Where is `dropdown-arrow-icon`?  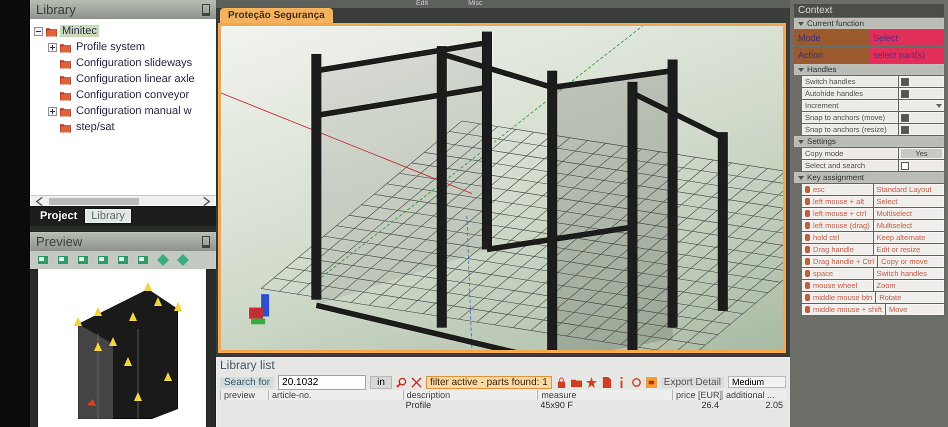
dropdown-arrow-icon is located at coordinates (939, 106).